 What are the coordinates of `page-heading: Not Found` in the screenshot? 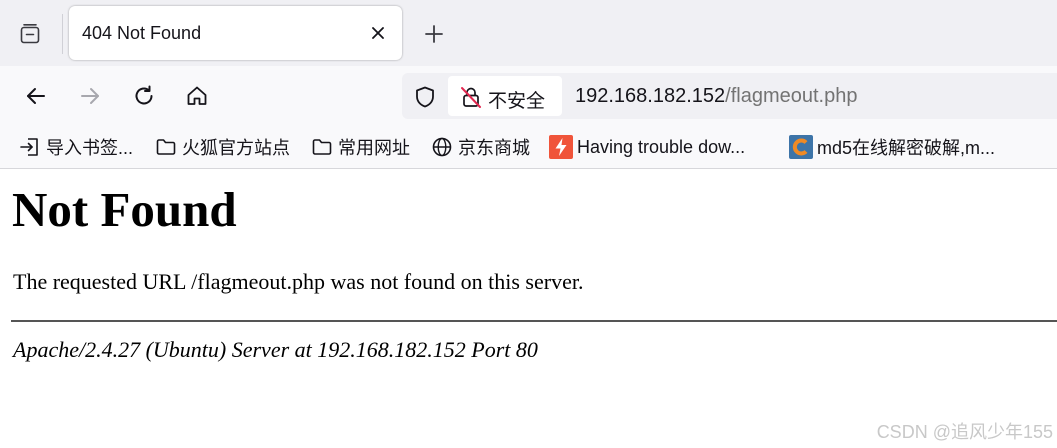 It's located at (124, 209).